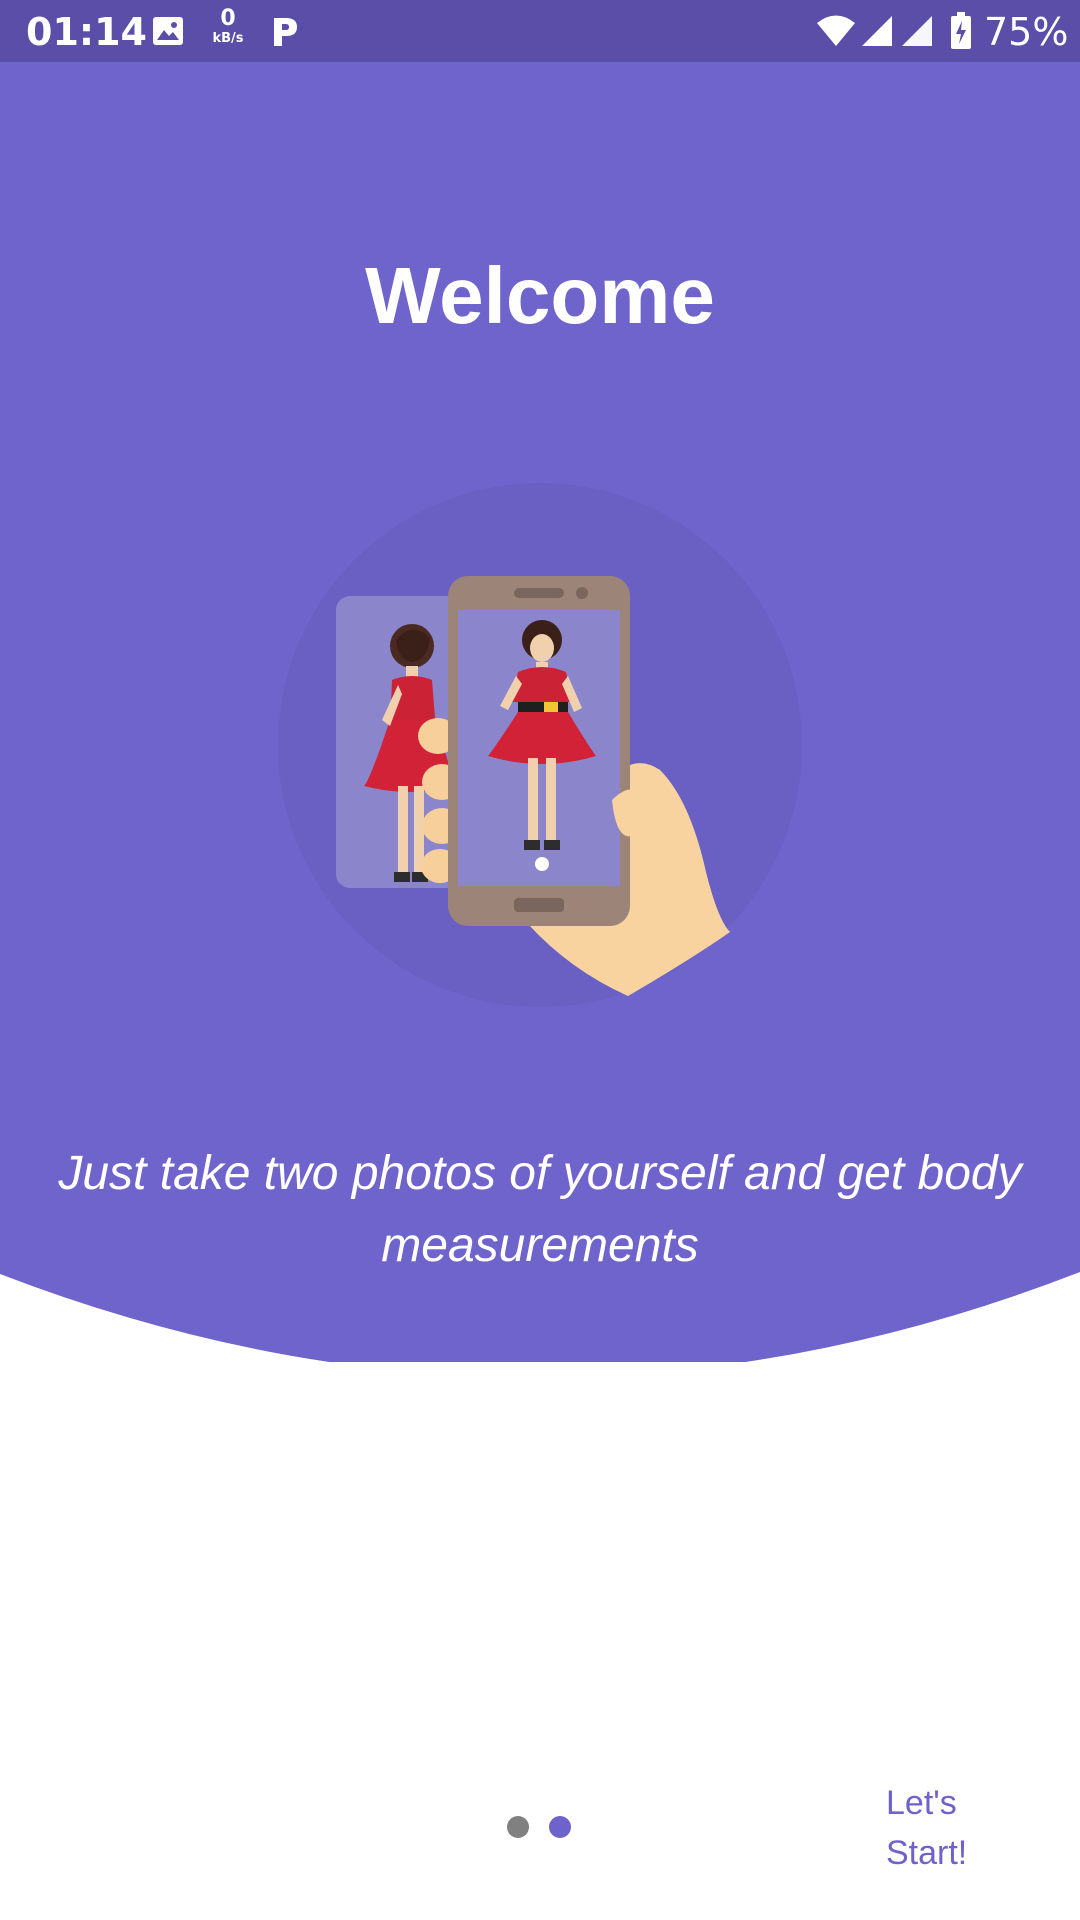 This screenshot has height=1920, width=1080. What do you see at coordinates (1026, 32) in the screenshot?
I see `battery-percent: 75%` at bounding box center [1026, 32].